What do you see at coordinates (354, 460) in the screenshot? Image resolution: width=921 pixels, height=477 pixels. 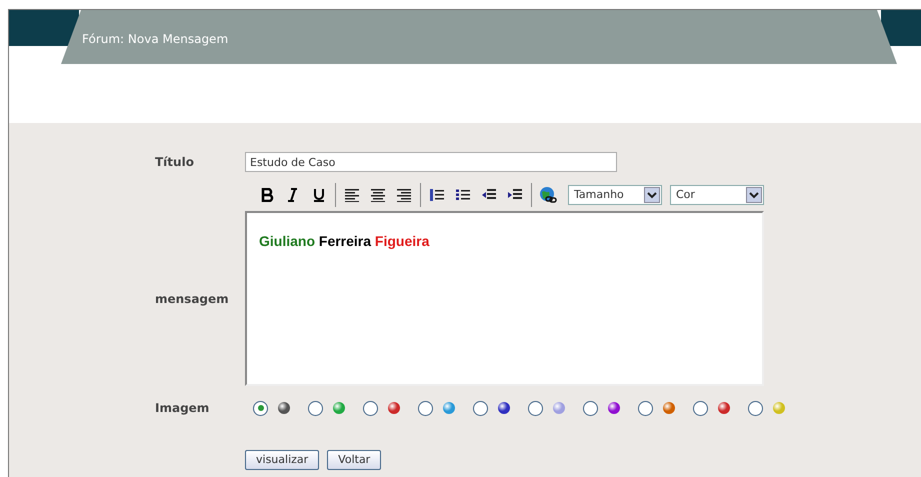 I see `back-button: Voltar` at bounding box center [354, 460].